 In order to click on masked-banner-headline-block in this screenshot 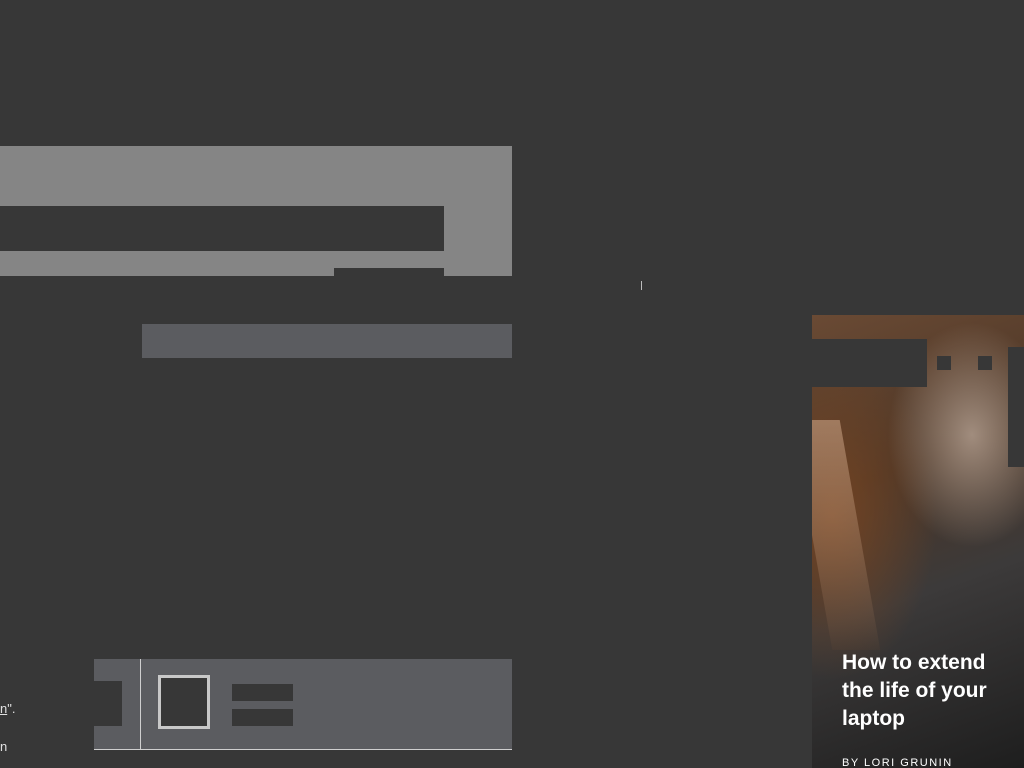, I will do `click(222, 228)`.